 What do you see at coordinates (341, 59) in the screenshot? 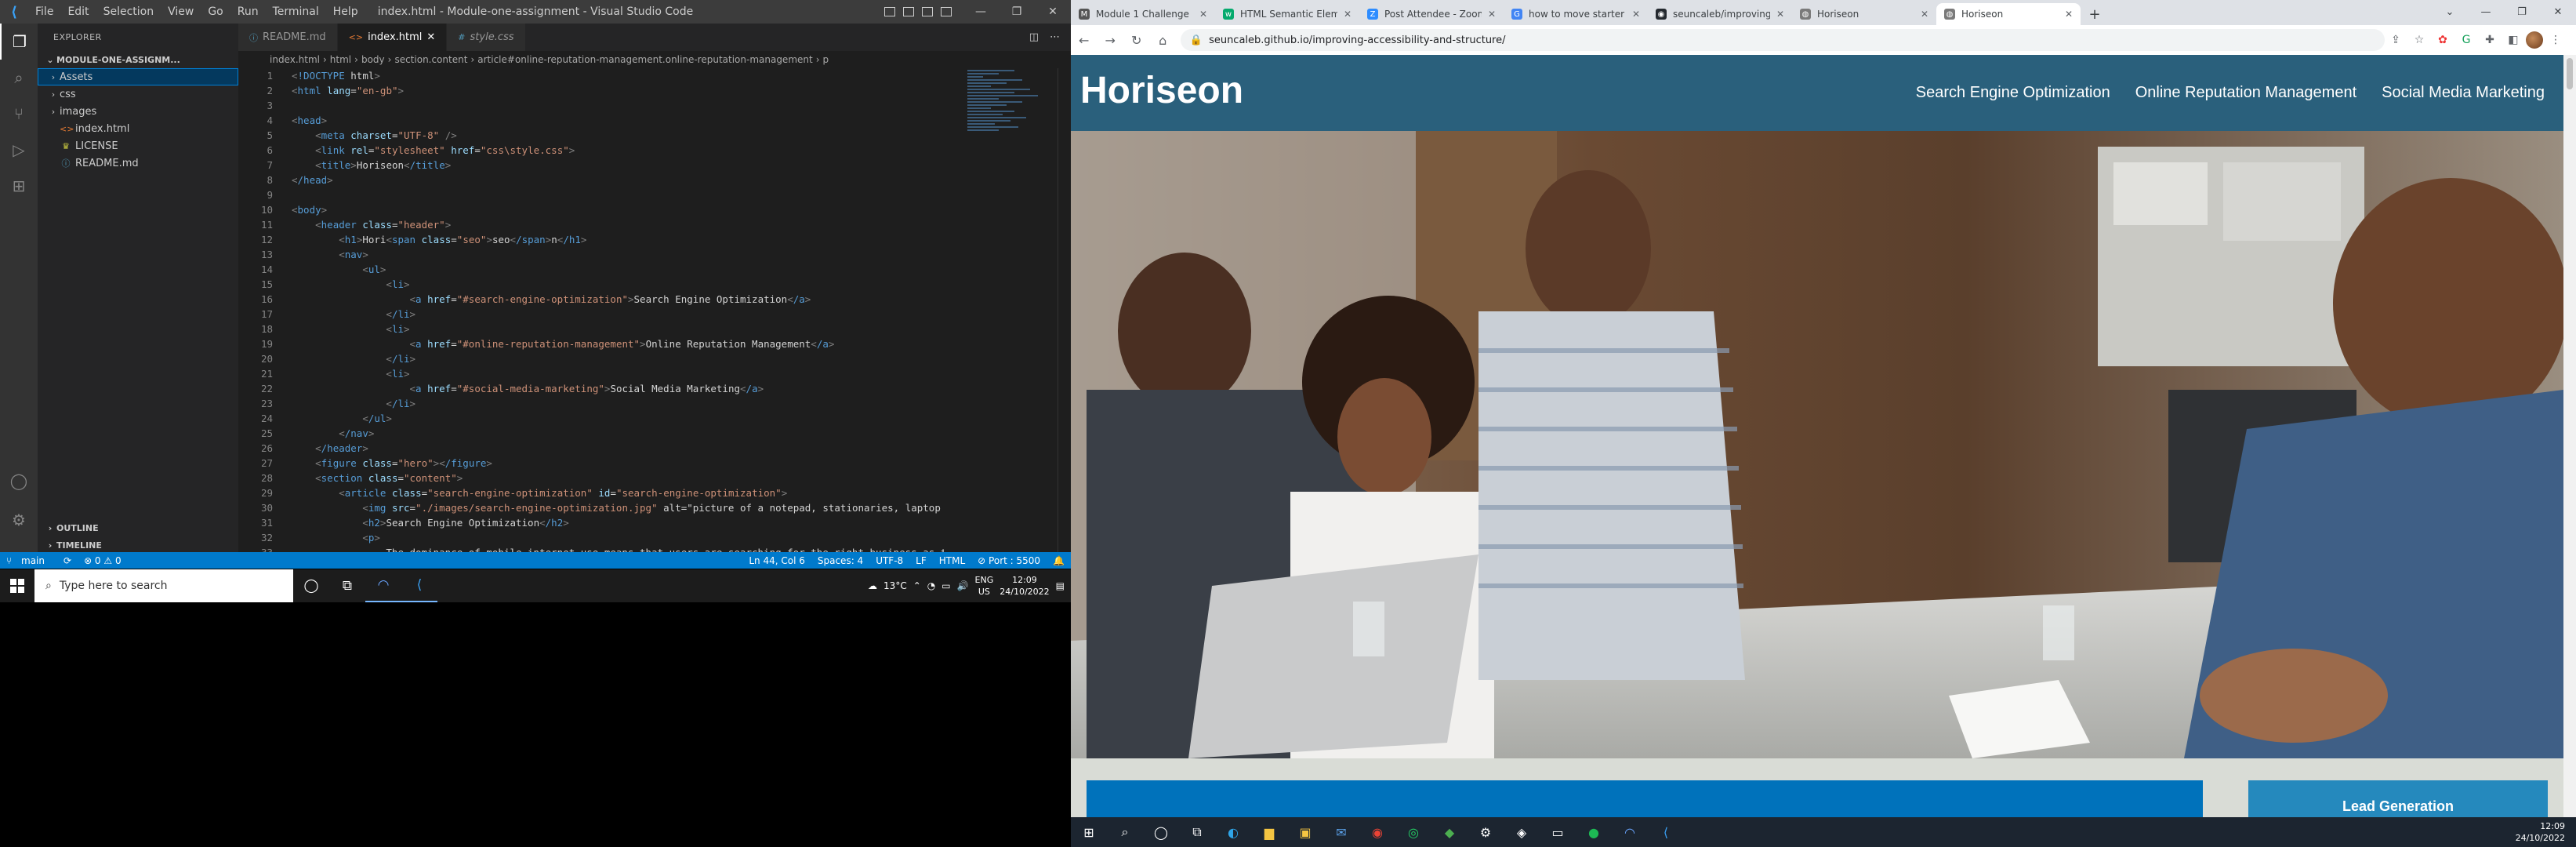
I see `breadcrumb-item: html` at bounding box center [341, 59].